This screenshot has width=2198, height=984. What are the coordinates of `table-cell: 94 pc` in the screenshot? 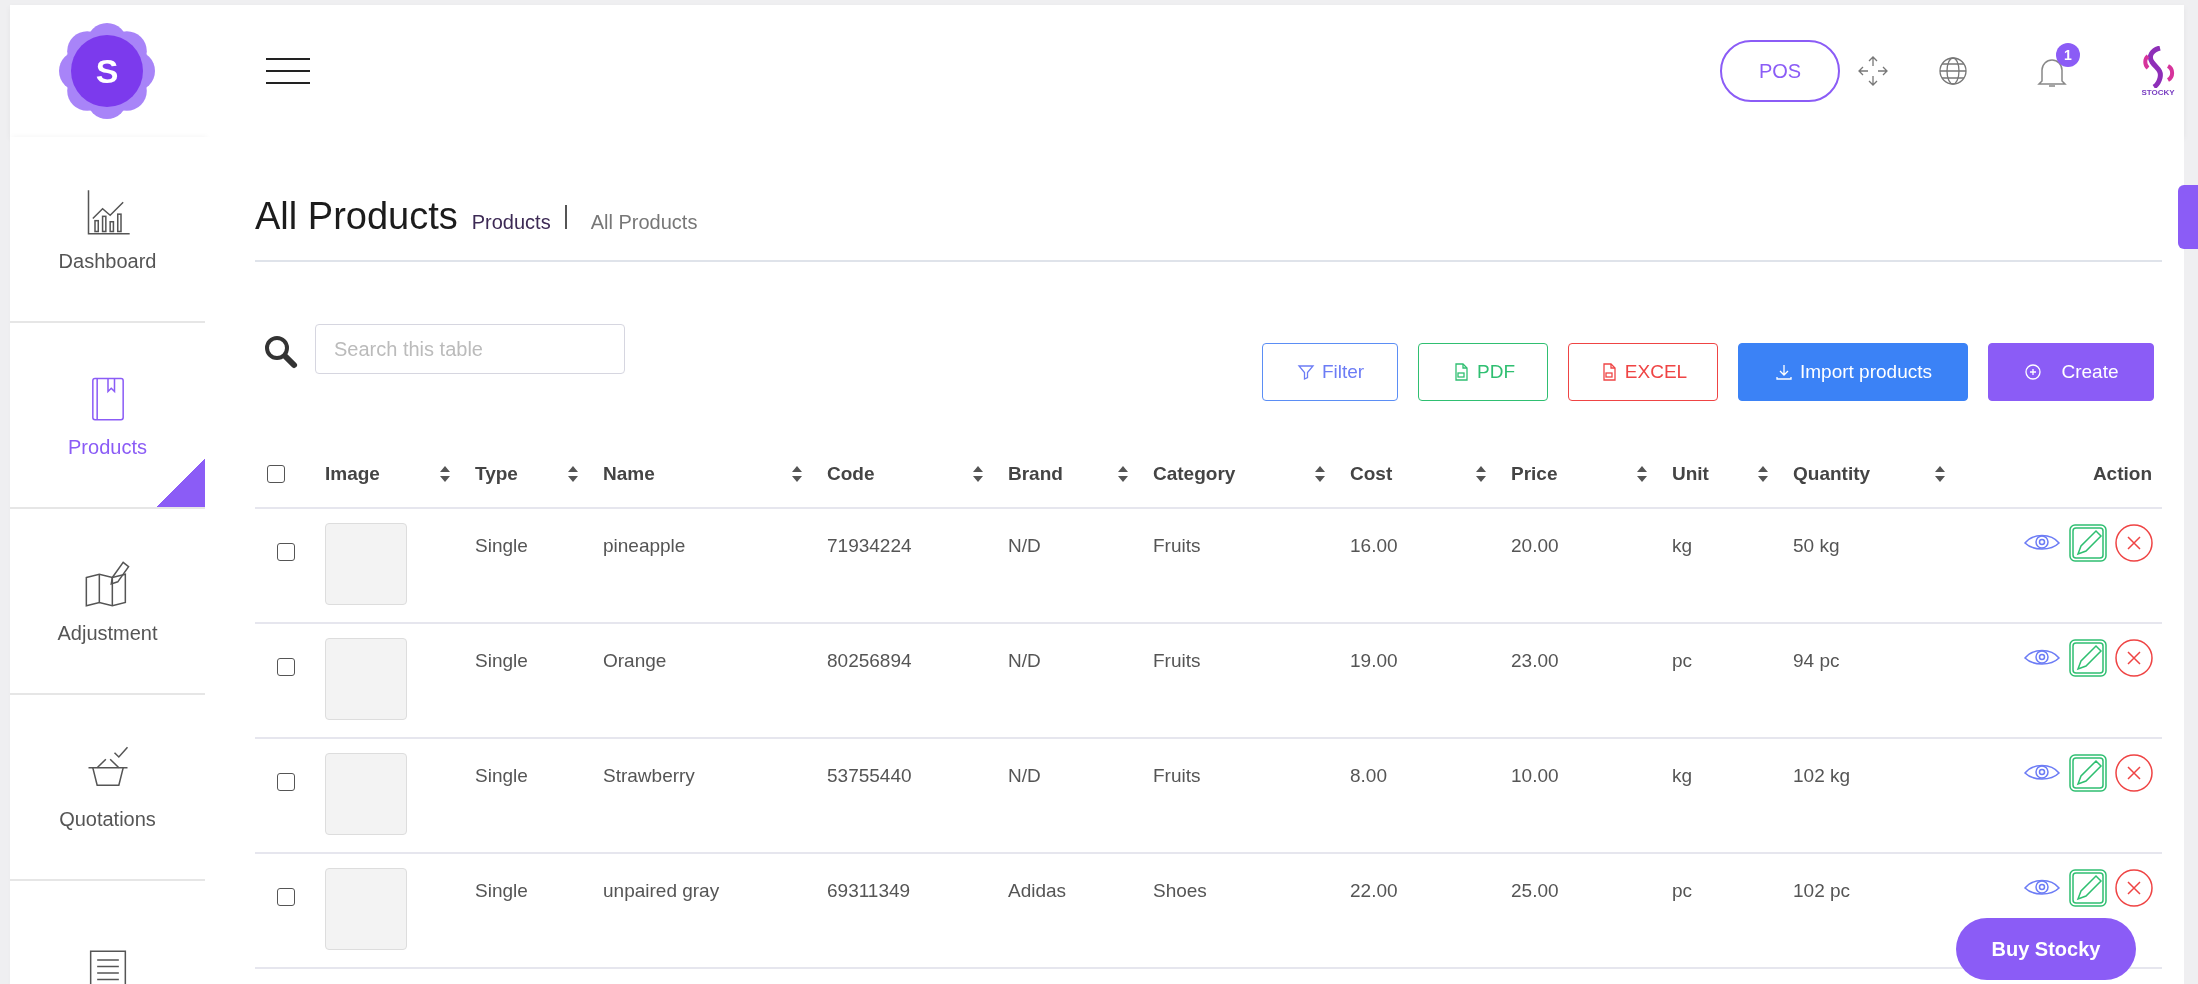 It's located at (1871, 681).